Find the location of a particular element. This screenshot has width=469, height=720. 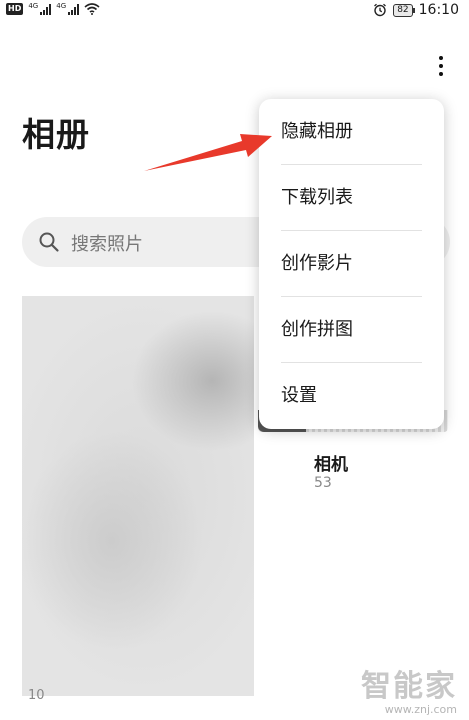

status-left: HD 4G 4G is located at coordinates (53, 9).